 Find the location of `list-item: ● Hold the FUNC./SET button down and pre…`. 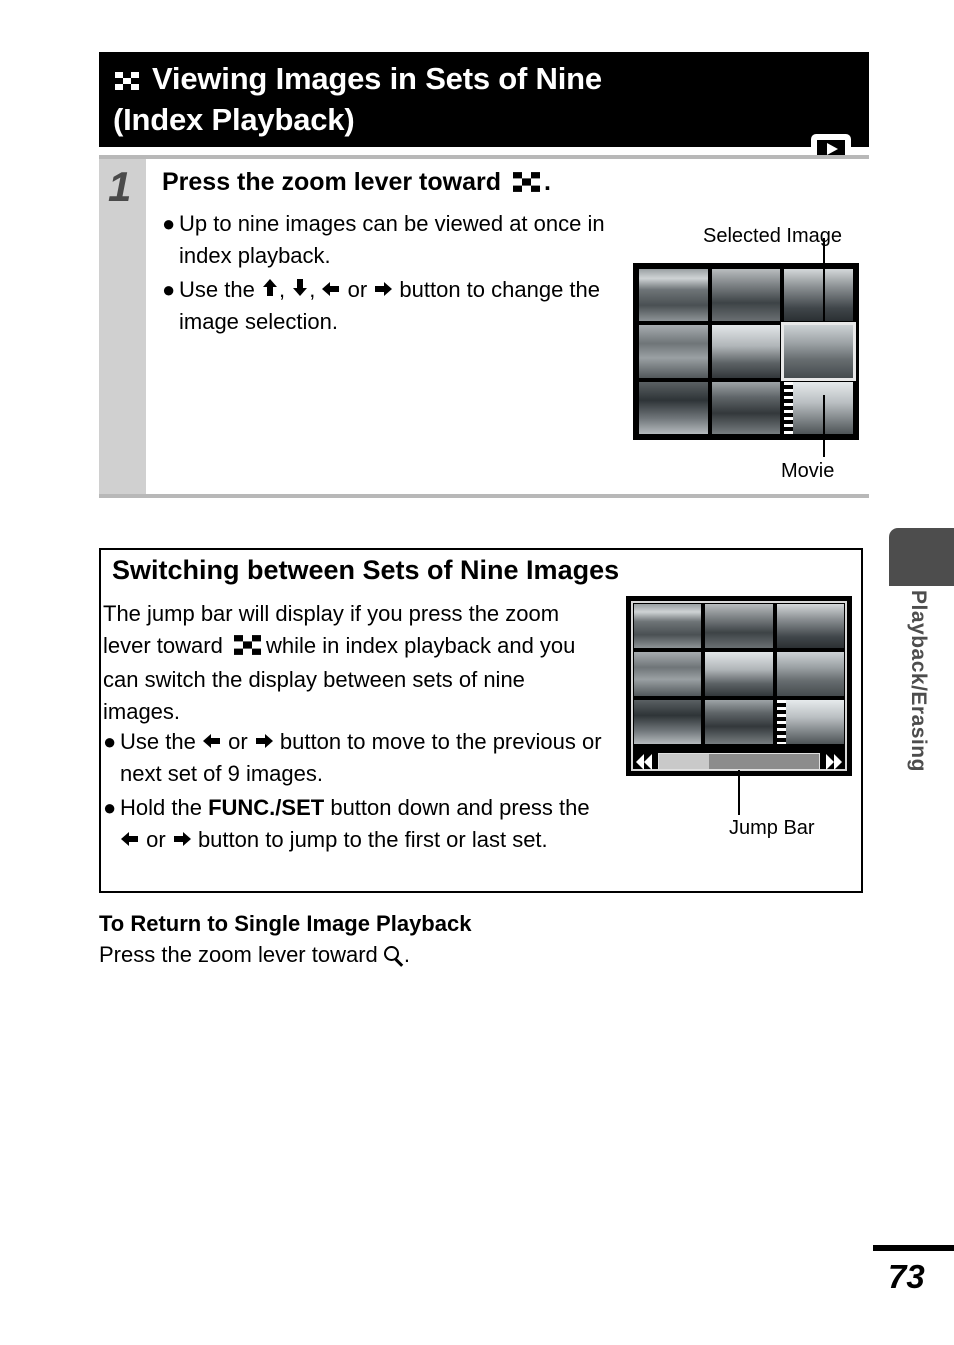

list-item: ● Hold the FUNC./SET button down and pre… is located at coordinates (353, 824).